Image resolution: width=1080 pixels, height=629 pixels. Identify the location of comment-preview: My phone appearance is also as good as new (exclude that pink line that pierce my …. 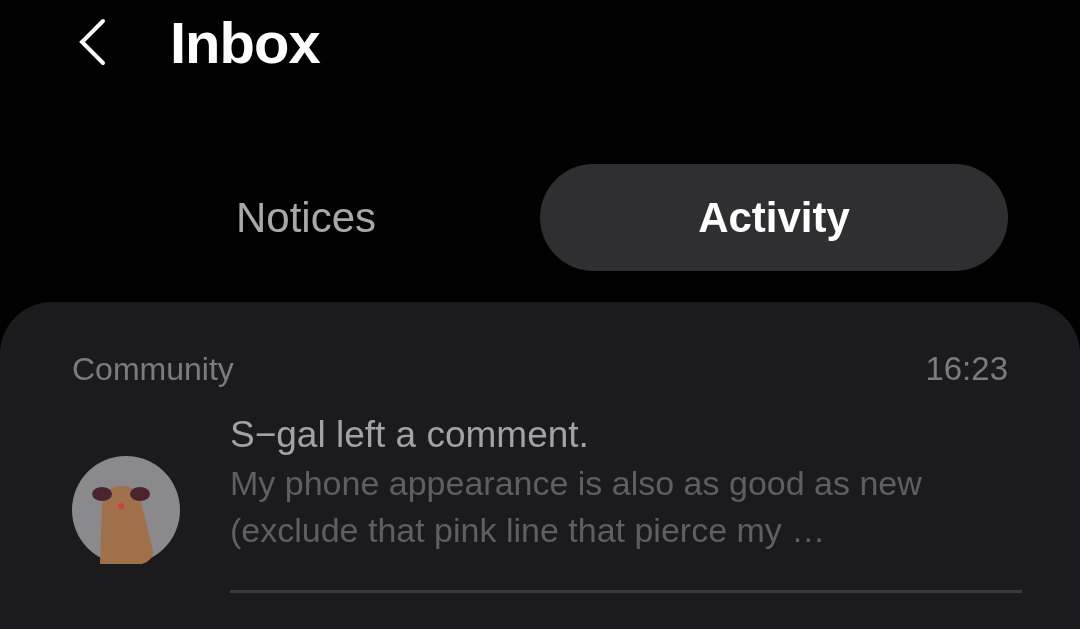
(576, 507).